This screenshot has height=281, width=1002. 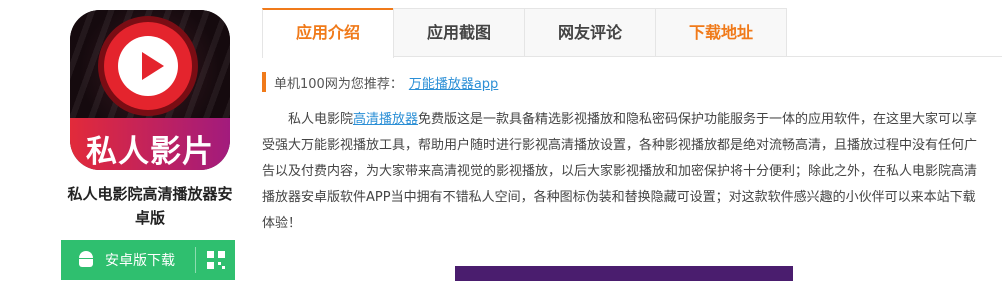 I want to click on play-ring-icon, so click(x=148, y=66).